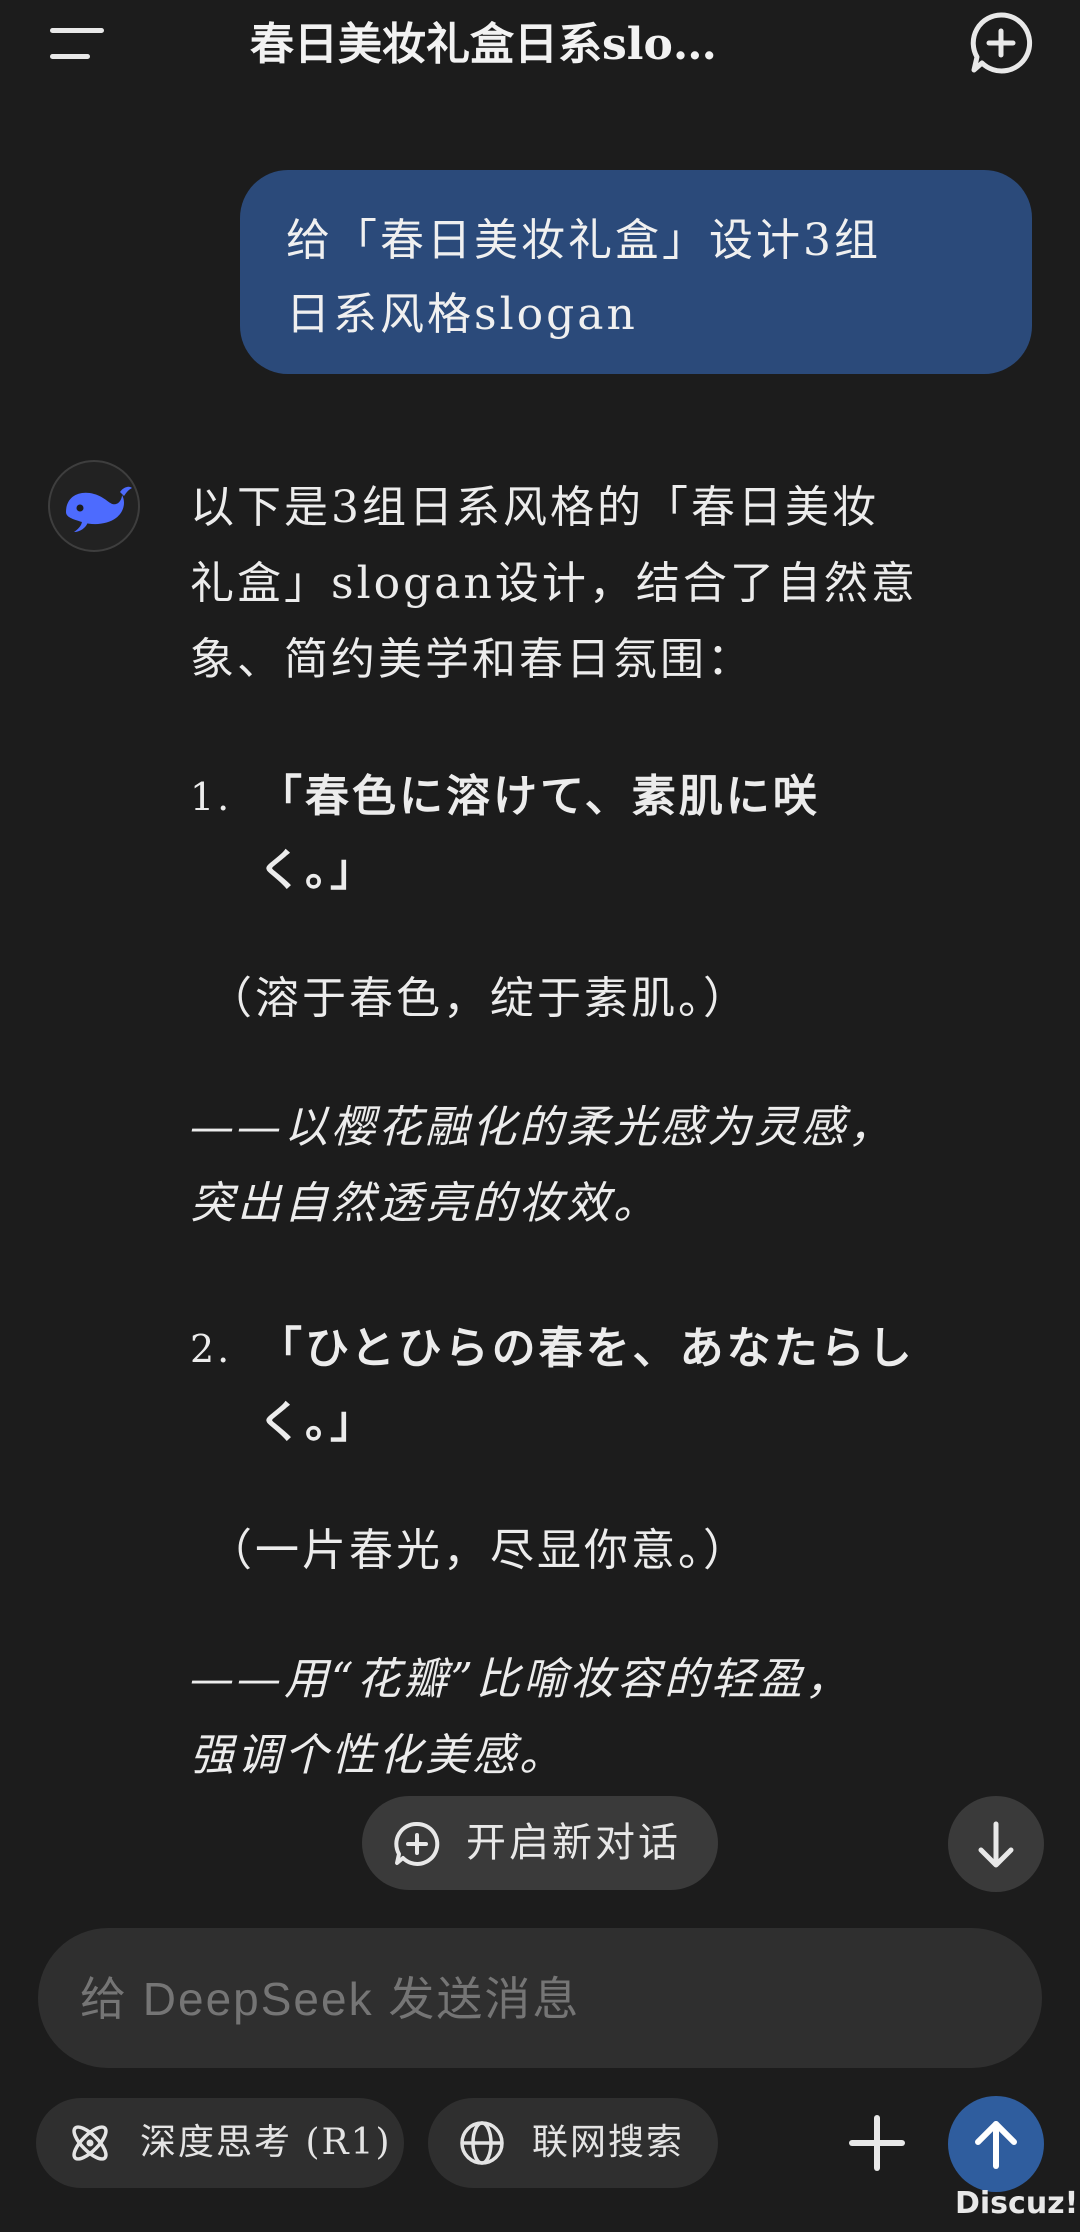 This screenshot has width=1080, height=2232. Describe the element at coordinates (530, 1999) in the screenshot. I see `message-input` at that location.